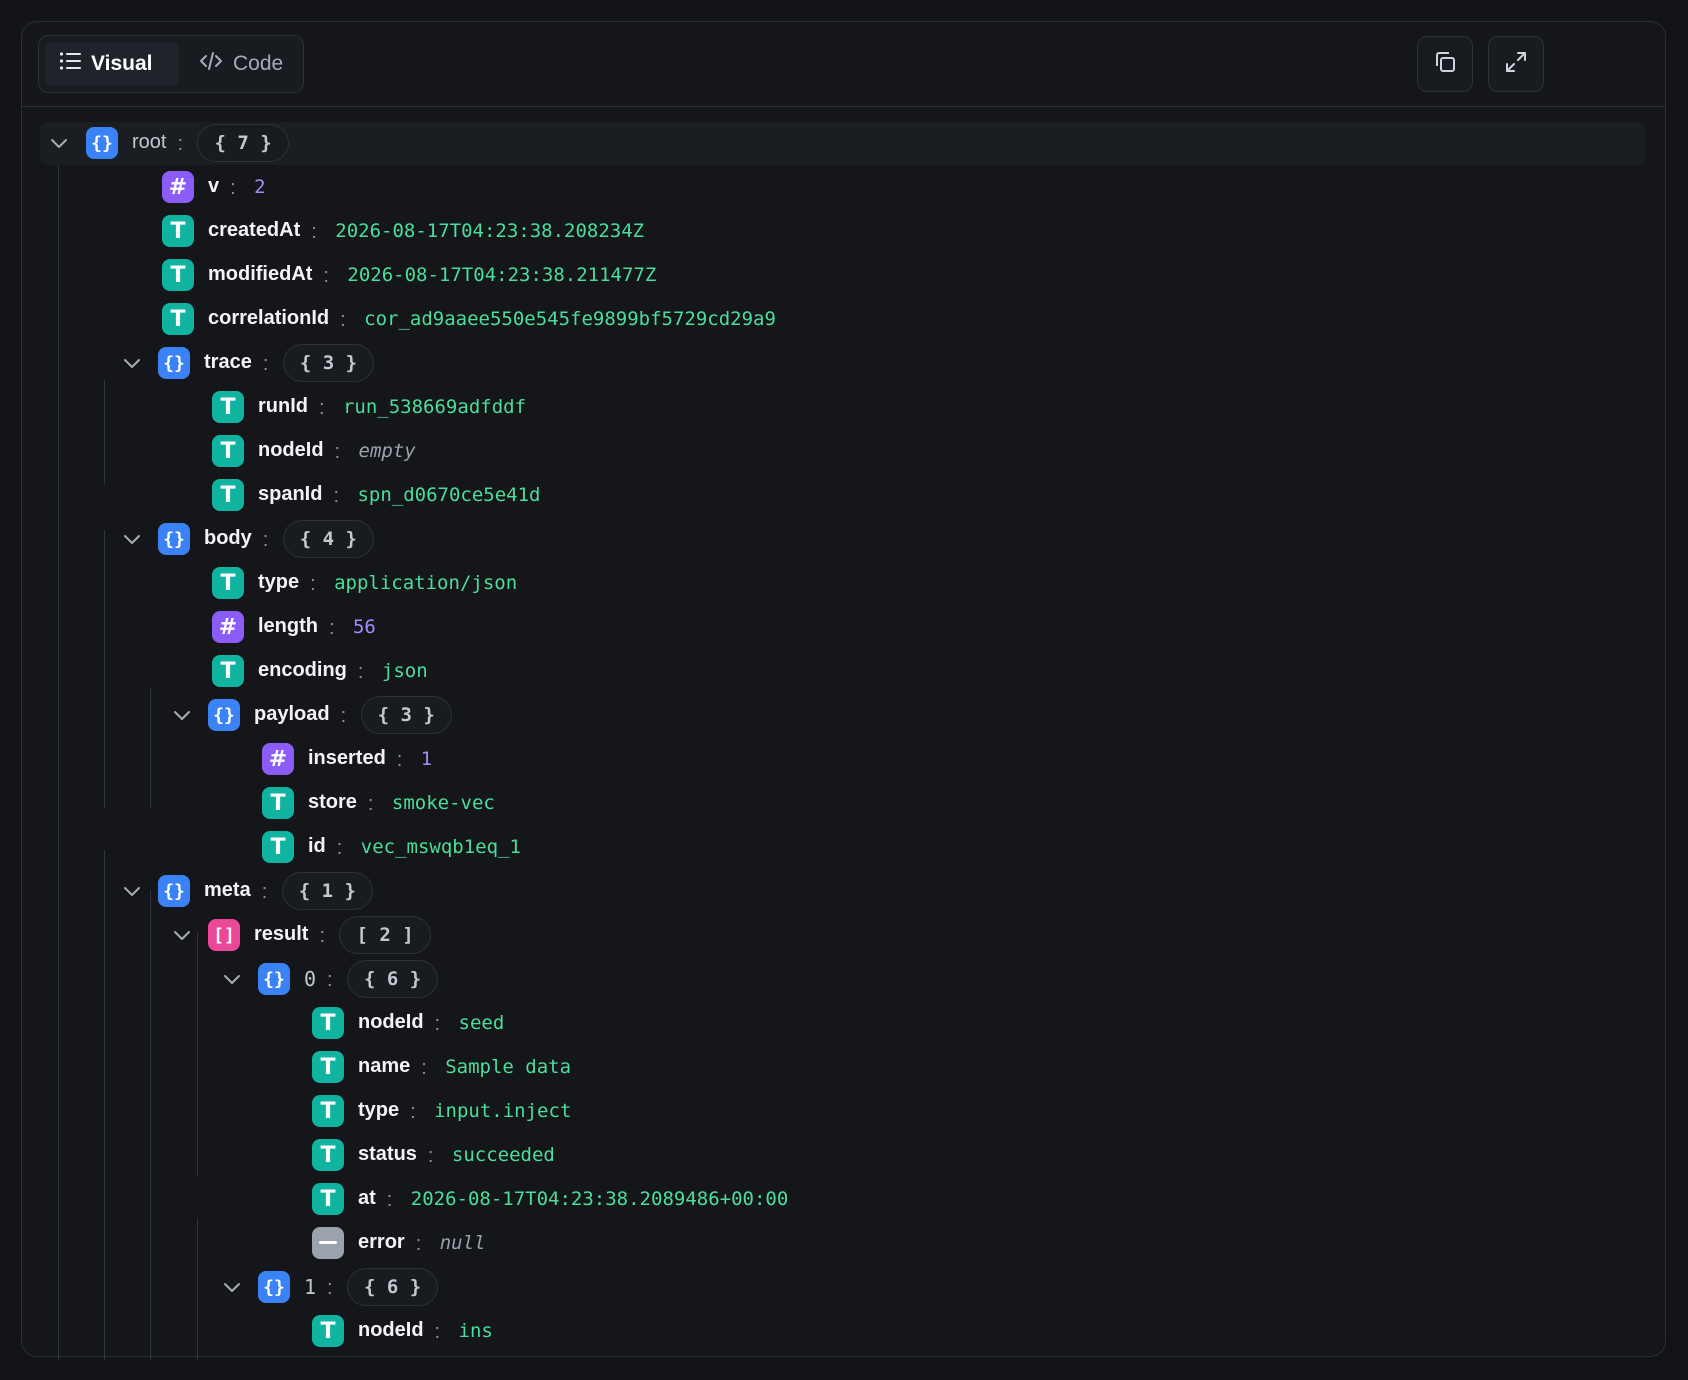 This screenshot has height=1380, width=1688. What do you see at coordinates (844, 407) in the screenshot?
I see `tree-leaf: TrunId: run_538669adfddf` at bounding box center [844, 407].